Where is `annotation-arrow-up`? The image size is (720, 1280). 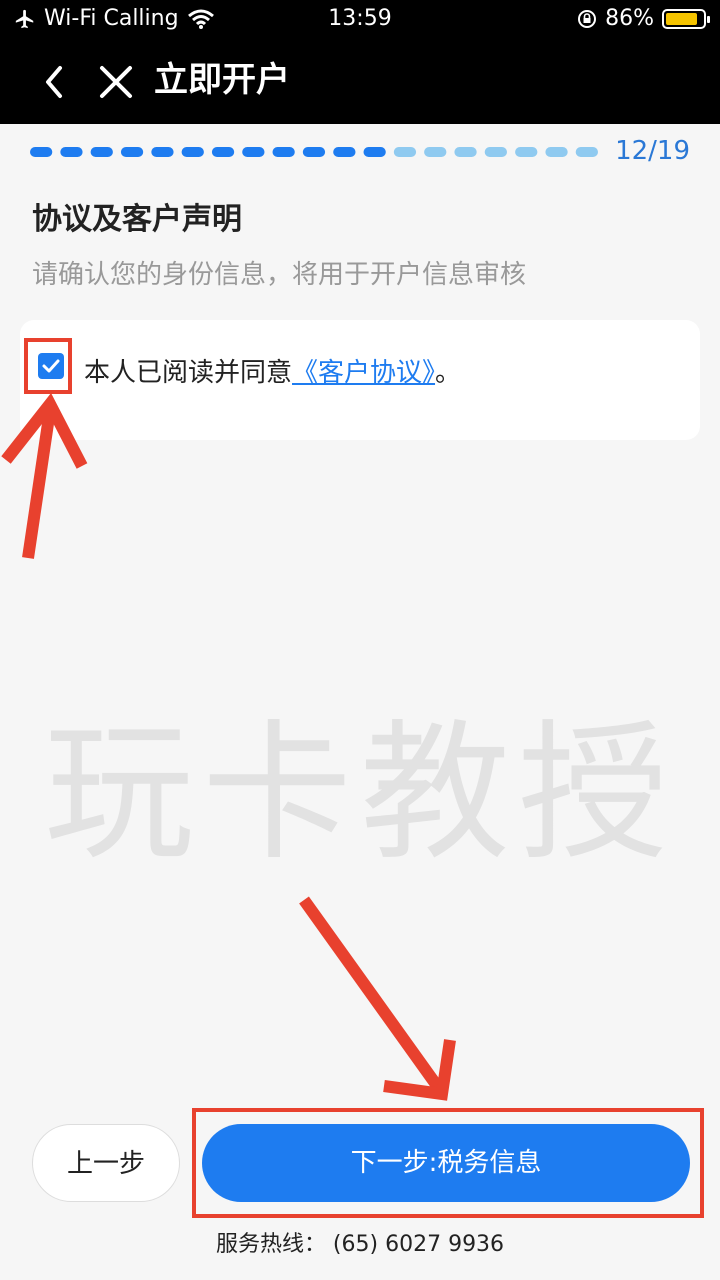
annotation-arrow-up is located at coordinates (44, 475).